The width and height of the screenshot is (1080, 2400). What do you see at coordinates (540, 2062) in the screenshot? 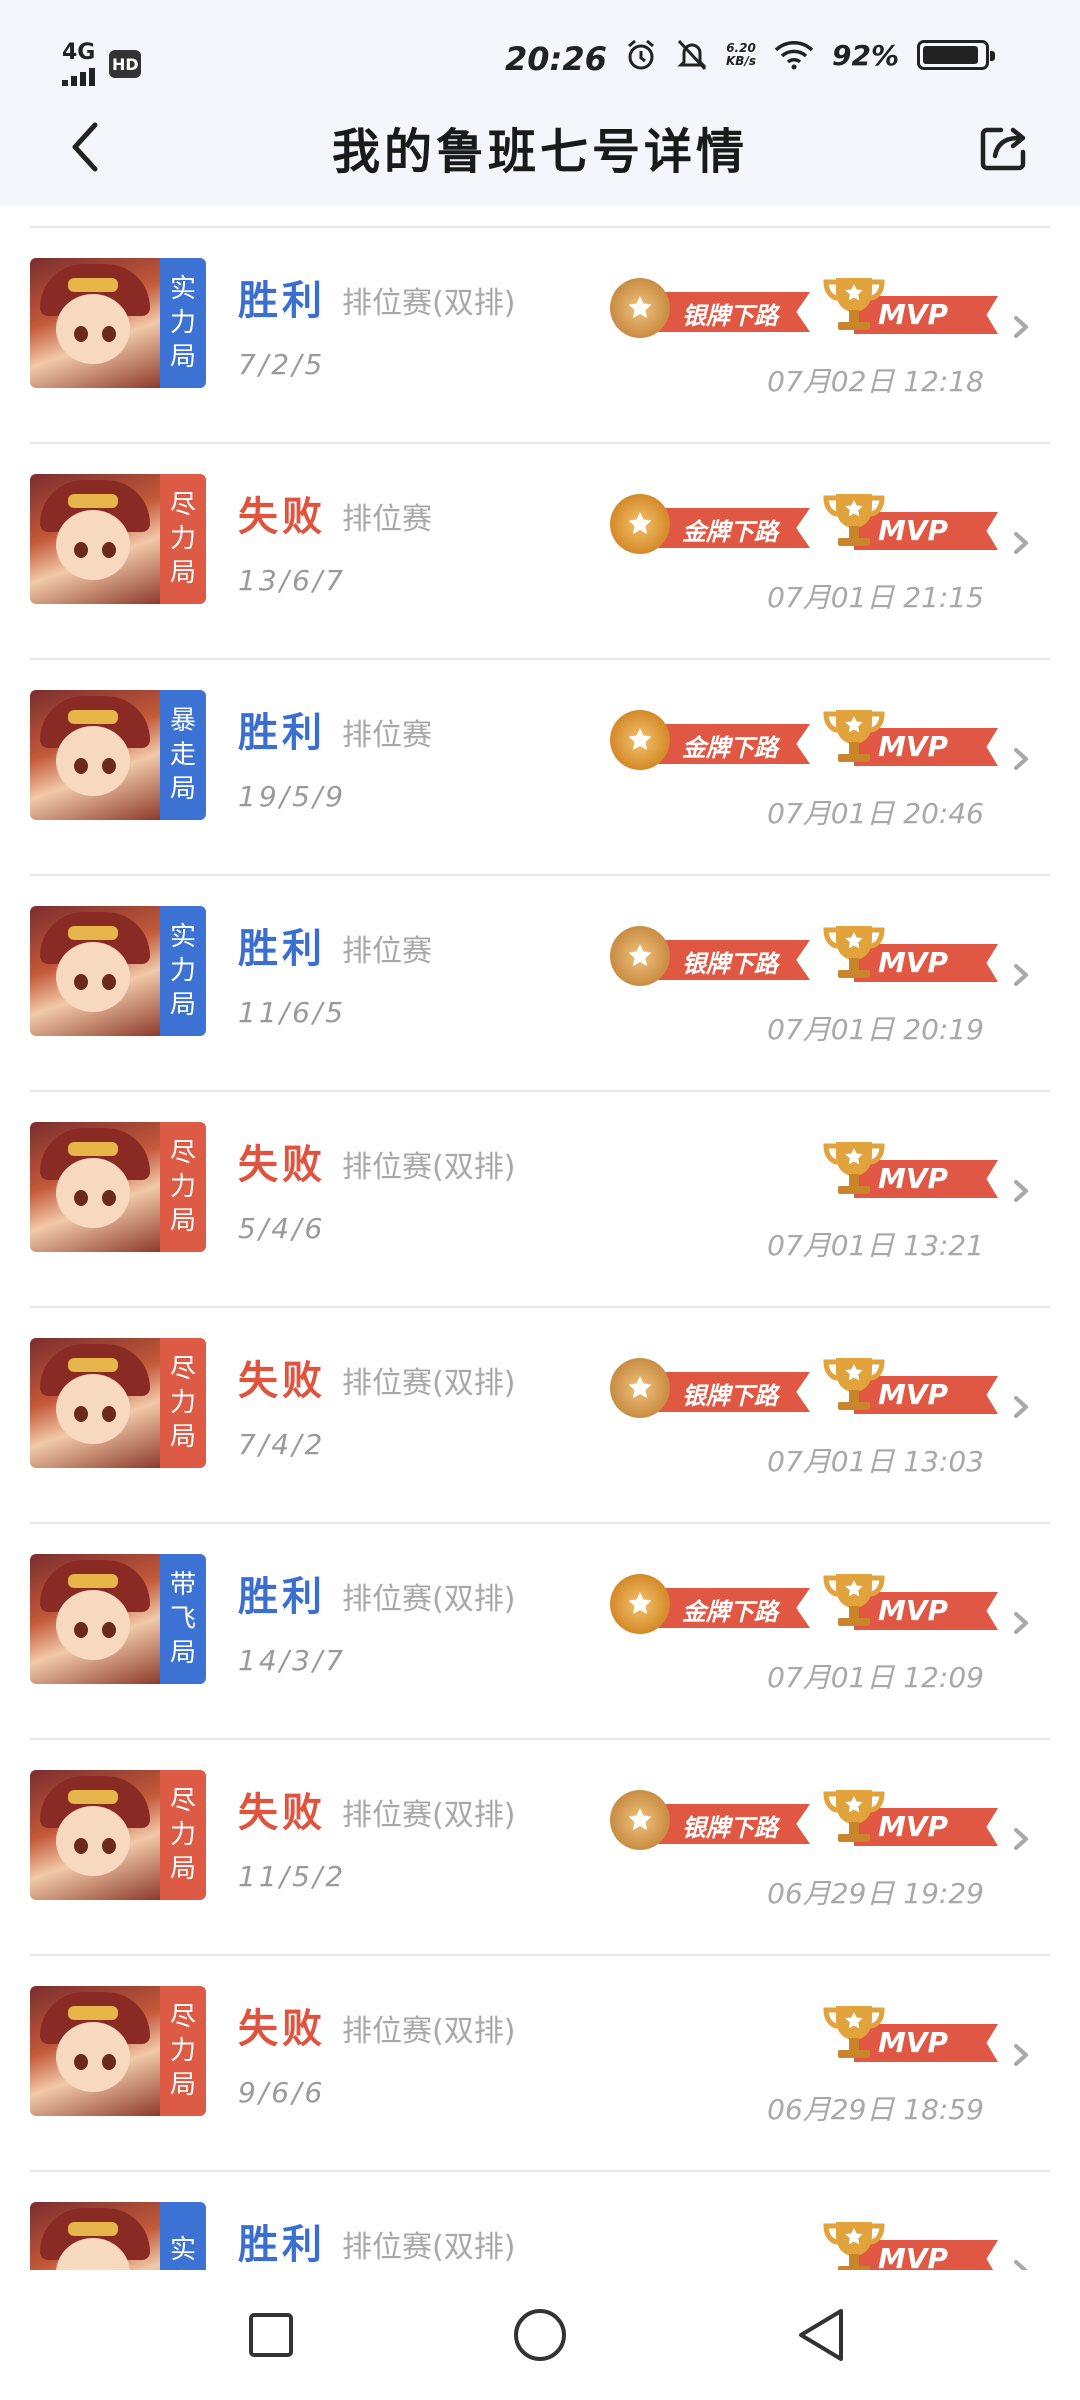
I see `match-row: 尽力局失败 排位赛(双排) 9/6/6 06月29日 18:59 MVP` at bounding box center [540, 2062].